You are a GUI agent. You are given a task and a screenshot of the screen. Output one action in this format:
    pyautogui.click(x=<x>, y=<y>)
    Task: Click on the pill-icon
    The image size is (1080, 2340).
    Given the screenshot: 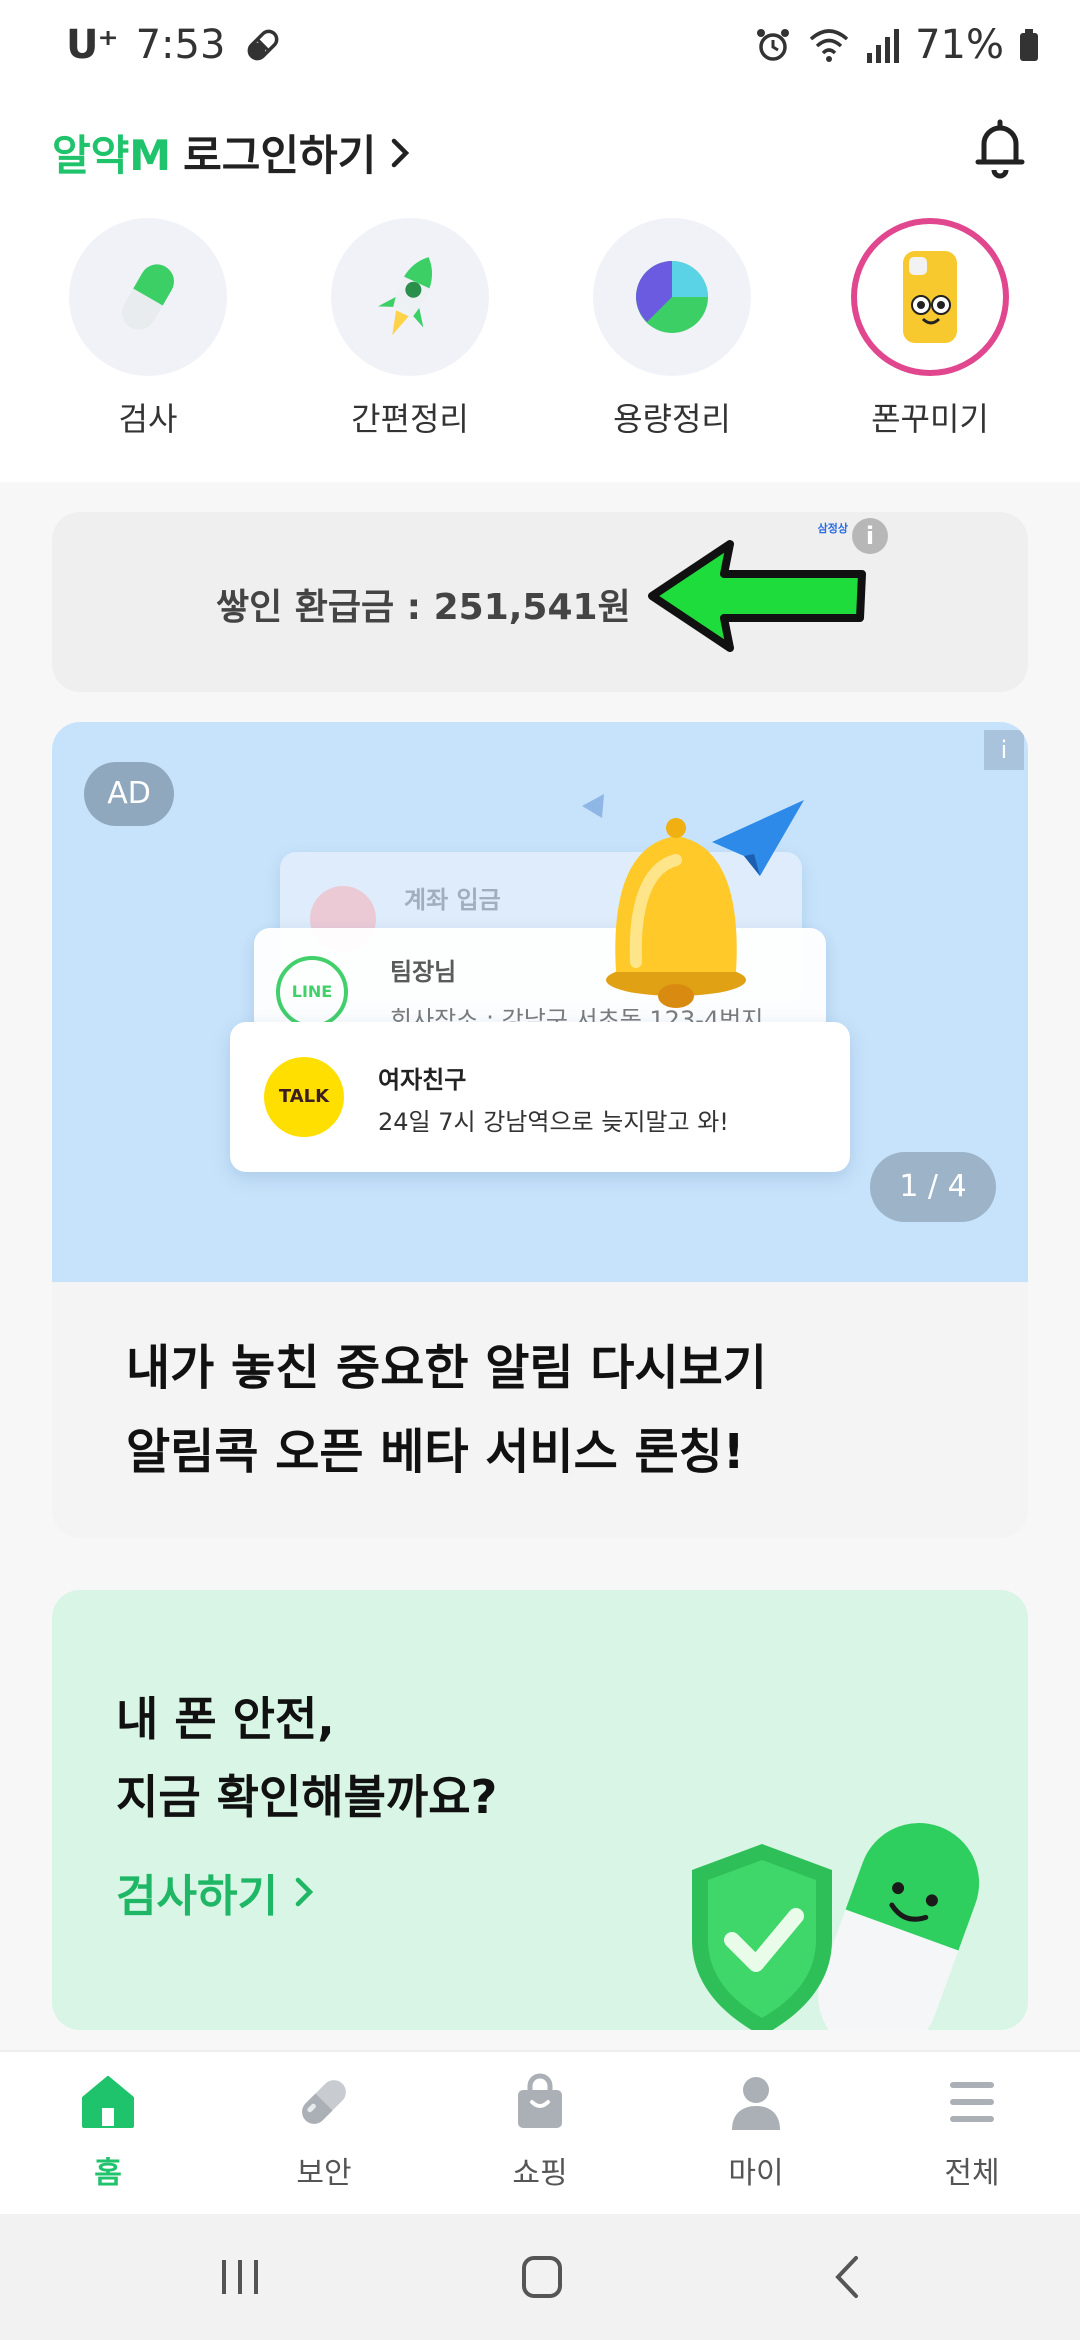 What is the action you would take?
    pyautogui.click(x=148, y=297)
    